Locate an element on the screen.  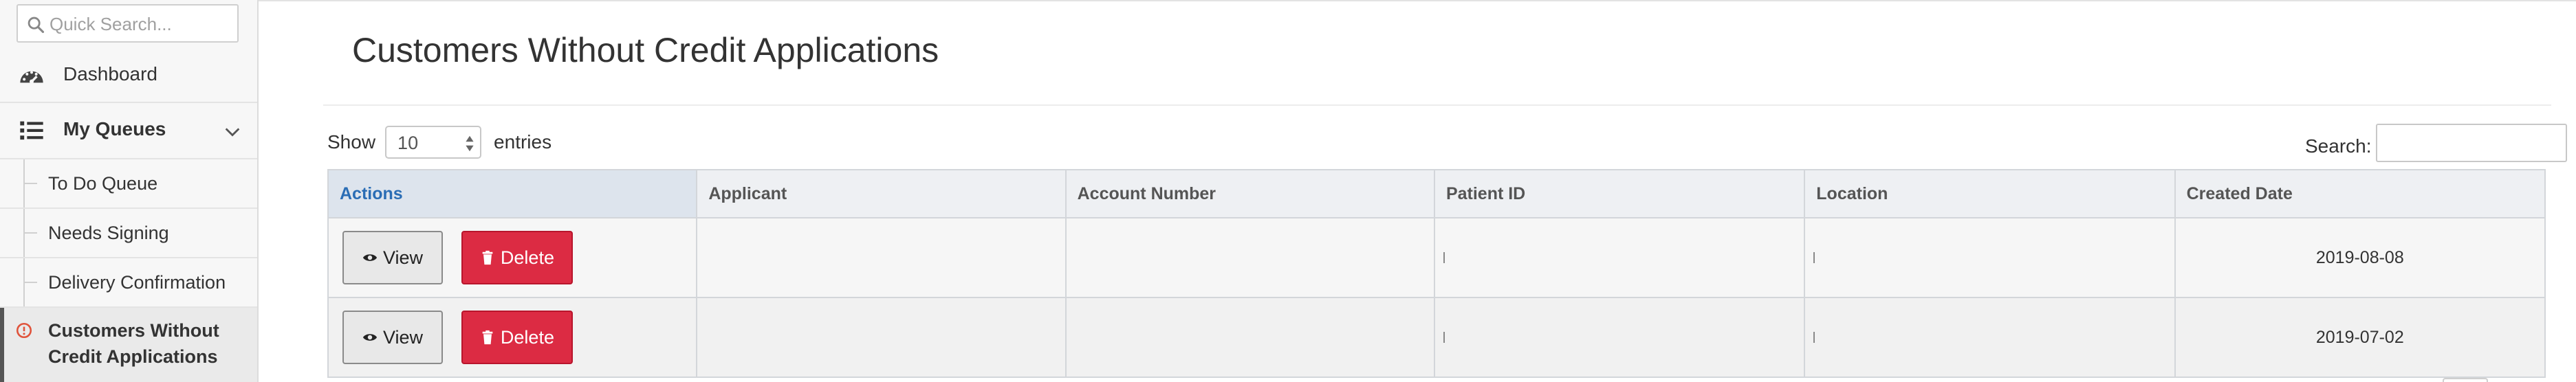
sidebar-sub-label: To Do Queue is located at coordinates (103, 183).